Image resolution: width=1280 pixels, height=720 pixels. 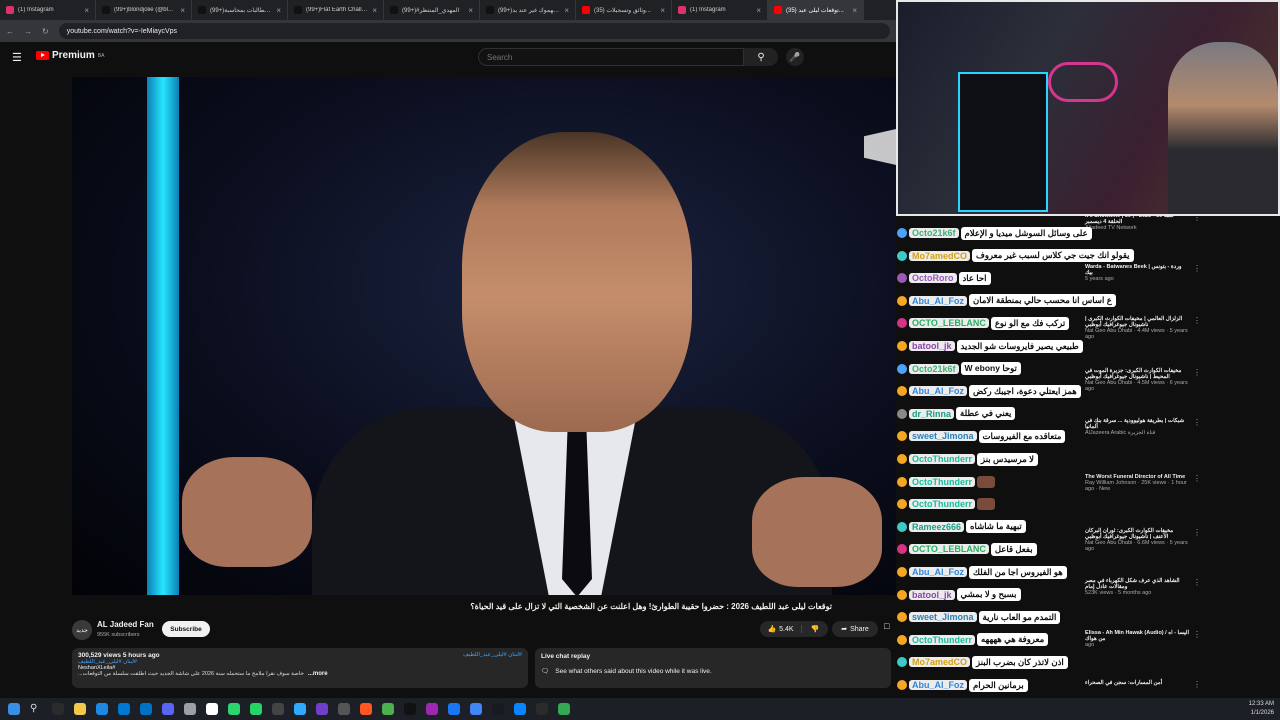 I want to click on search-button: ⚲, so click(x=761, y=57).